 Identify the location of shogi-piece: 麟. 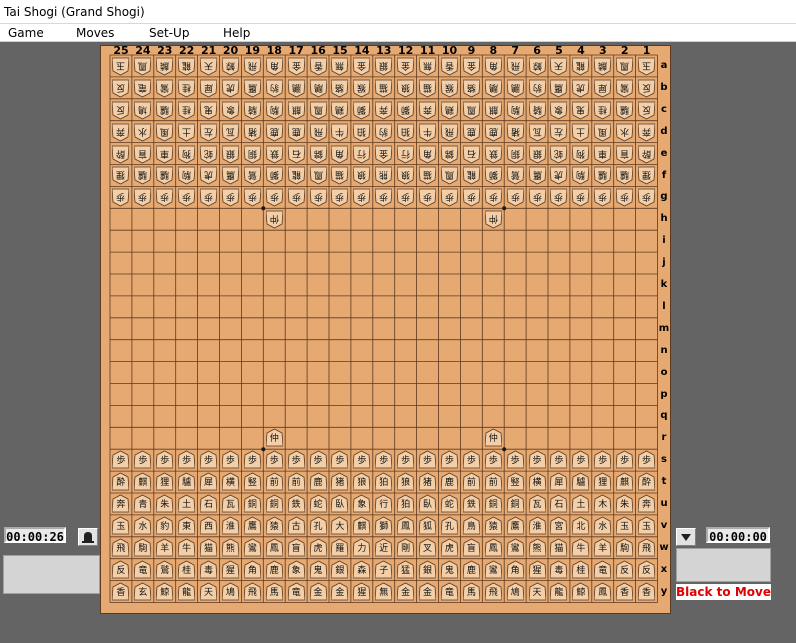
(165, 66).